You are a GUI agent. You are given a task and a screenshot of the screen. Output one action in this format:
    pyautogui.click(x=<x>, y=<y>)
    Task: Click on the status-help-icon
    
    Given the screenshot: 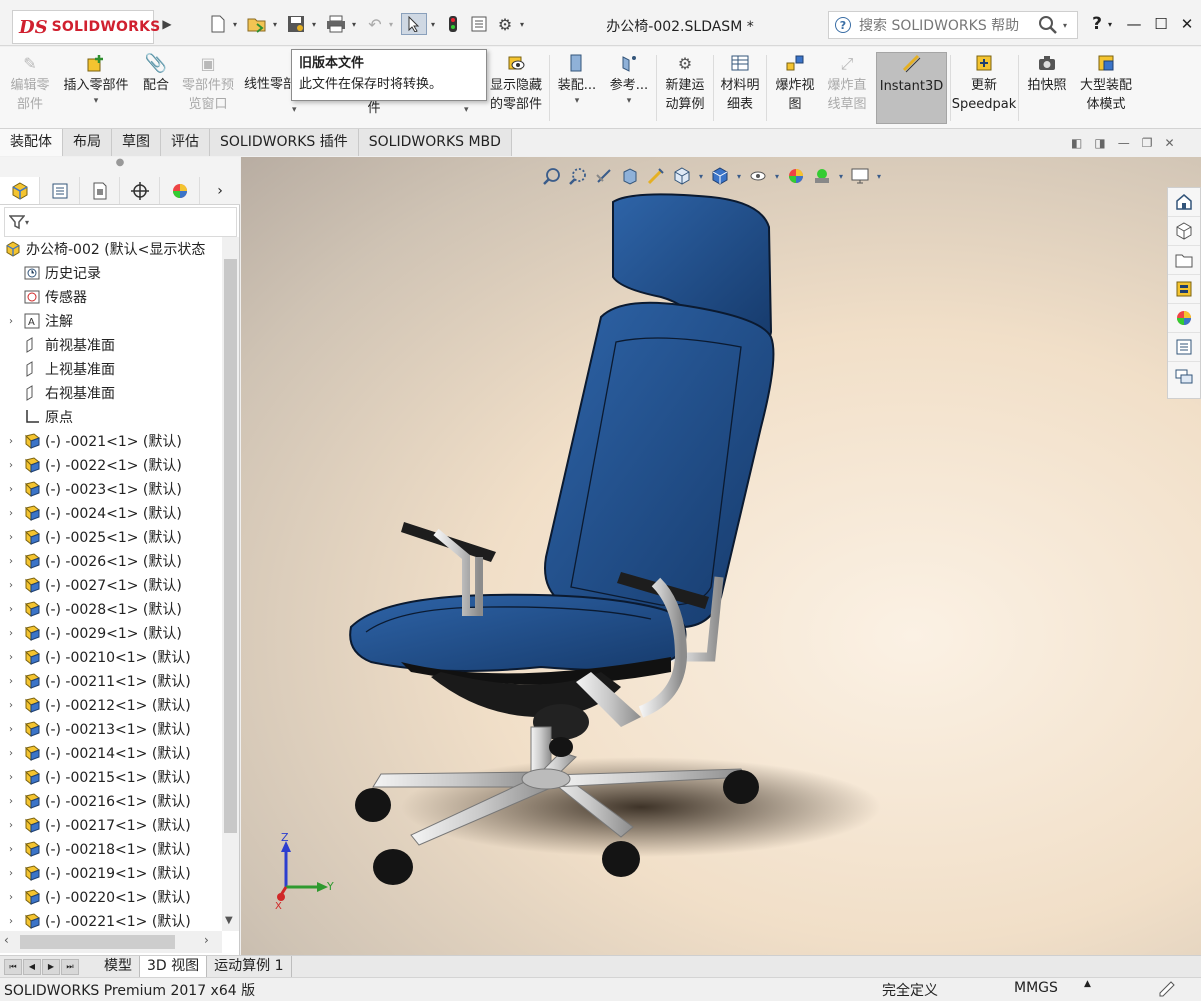 What is the action you would take?
    pyautogui.click(x=1167, y=990)
    